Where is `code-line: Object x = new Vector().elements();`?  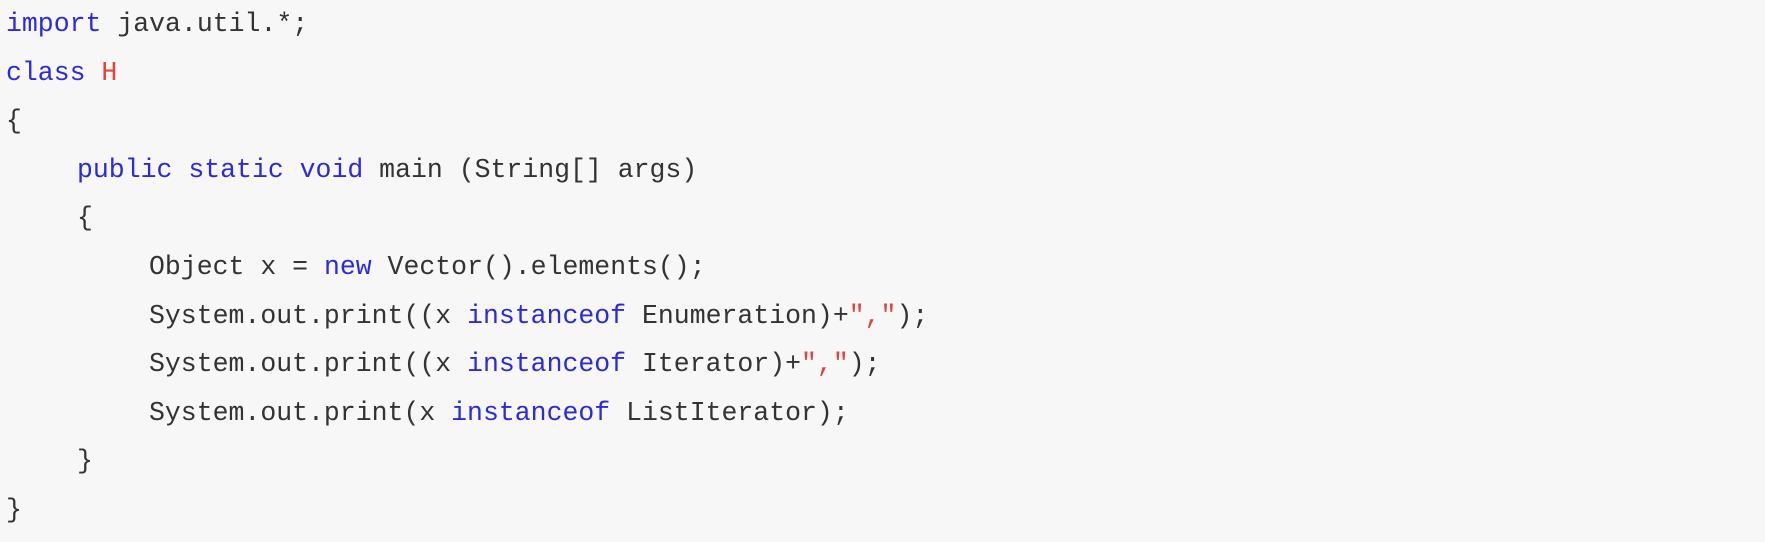
code-line: Object x = new Vector().elements(); is located at coordinates (885, 270).